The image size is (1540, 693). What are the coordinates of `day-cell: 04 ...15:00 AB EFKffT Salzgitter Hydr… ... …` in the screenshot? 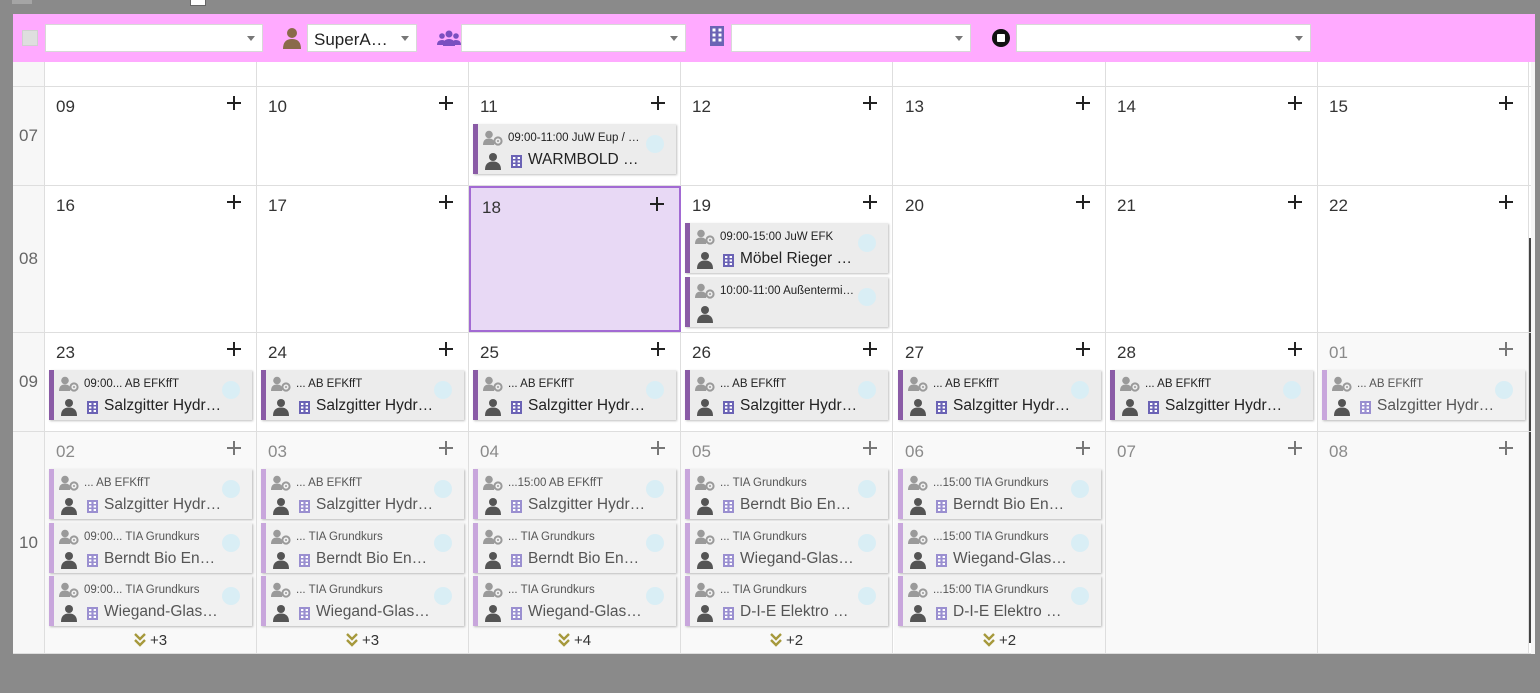 It's located at (575, 542).